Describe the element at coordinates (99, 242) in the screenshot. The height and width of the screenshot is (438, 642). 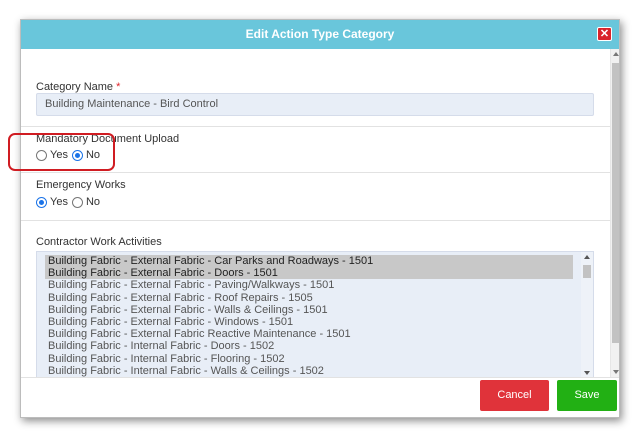
I see `contractor-activities-label: Contractor Work Activities` at that location.